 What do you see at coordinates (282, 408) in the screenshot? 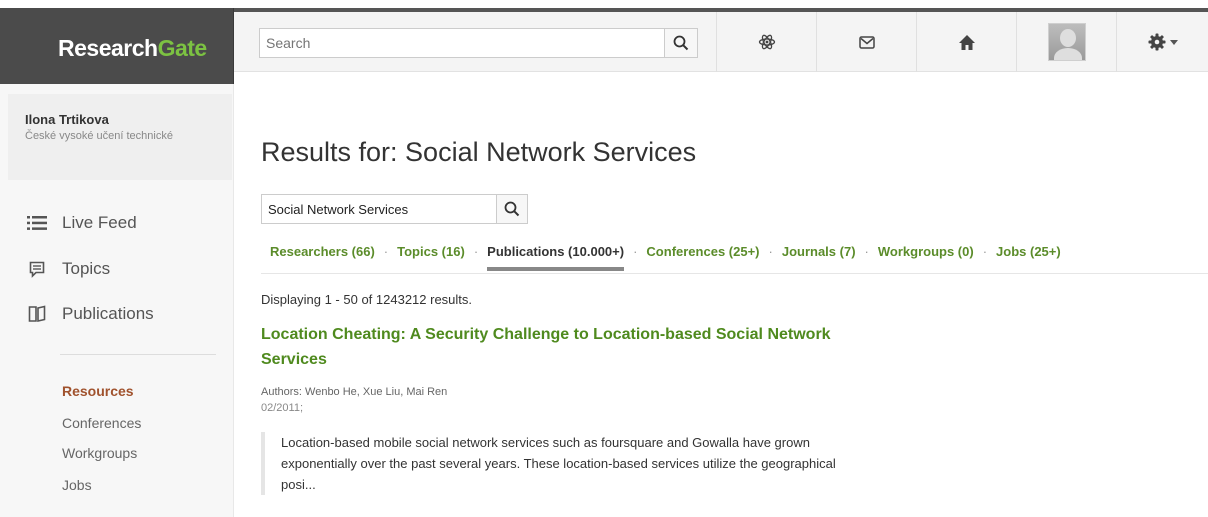
I see `publication-date: 02/2011;` at bounding box center [282, 408].